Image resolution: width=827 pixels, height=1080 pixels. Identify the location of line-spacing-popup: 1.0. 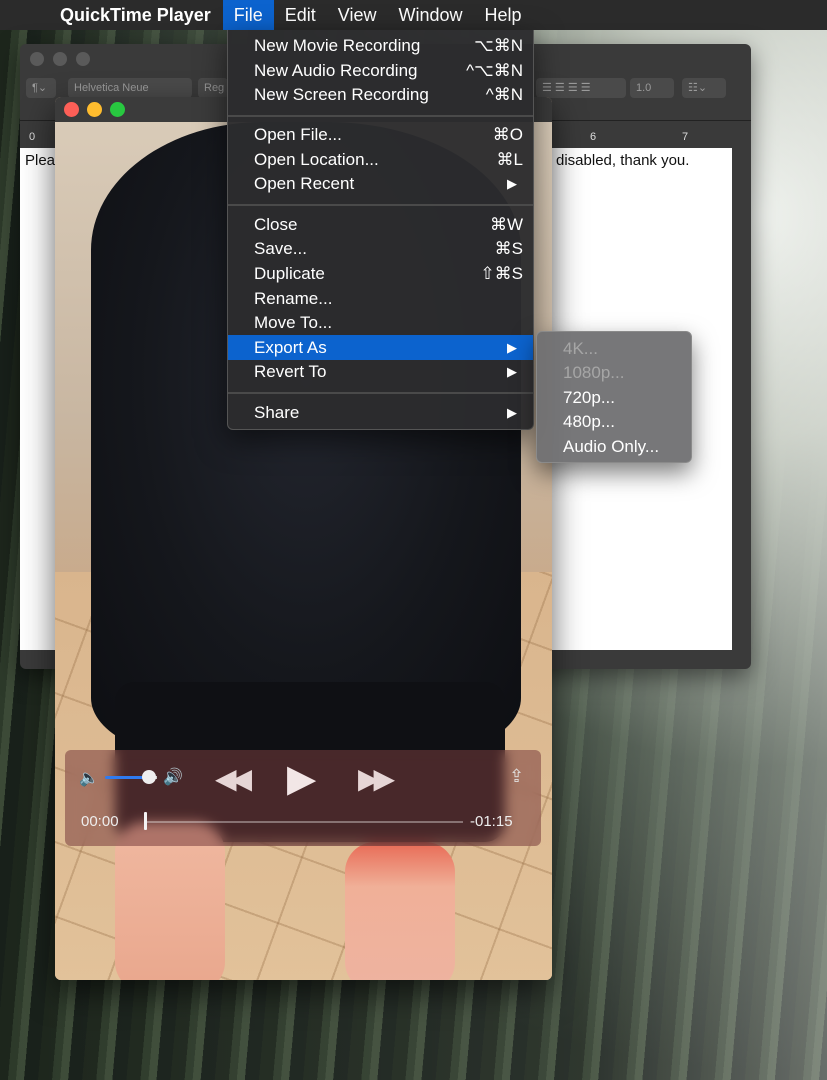
(652, 88).